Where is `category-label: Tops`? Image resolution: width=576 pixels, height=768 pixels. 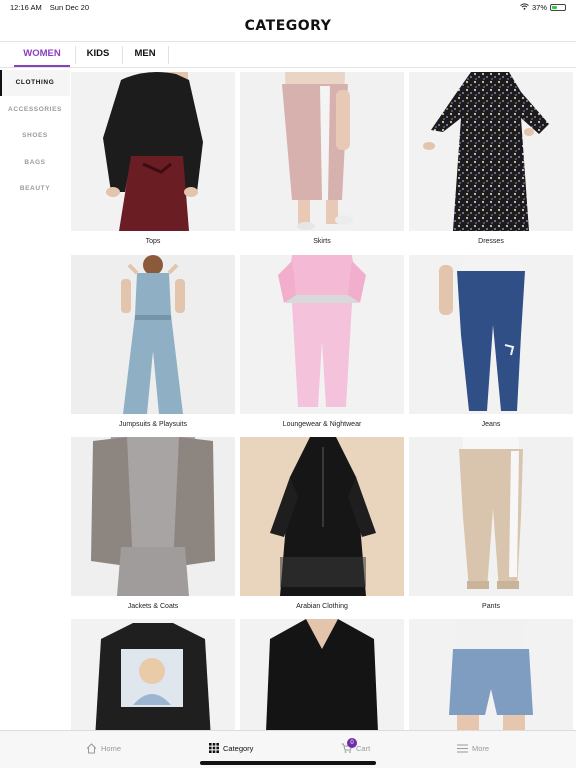 category-label: Tops is located at coordinates (153, 241).